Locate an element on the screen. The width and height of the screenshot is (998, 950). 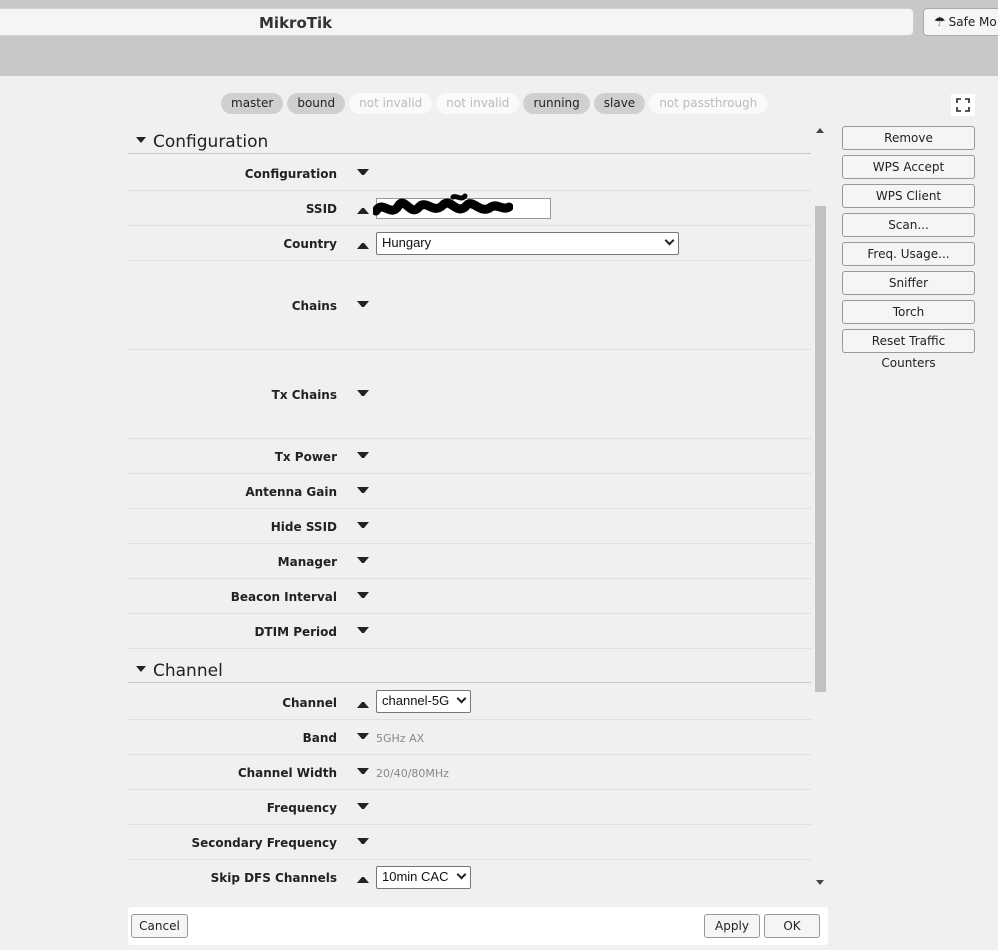
select-value: Hungary is located at coordinates (407, 242).